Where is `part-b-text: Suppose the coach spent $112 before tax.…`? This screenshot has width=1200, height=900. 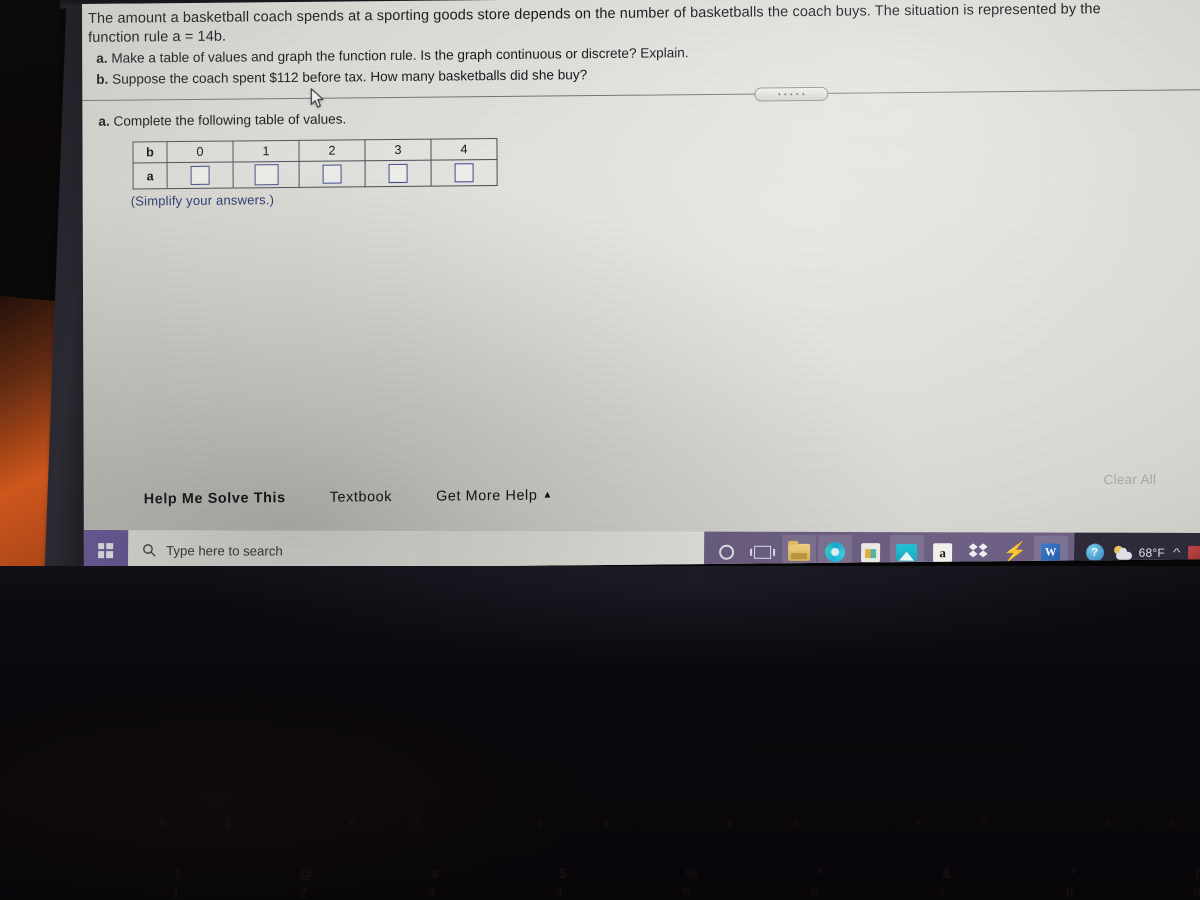 part-b-text: Suppose the coach spent $112 before tax.… is located at coordinates (350, 77).